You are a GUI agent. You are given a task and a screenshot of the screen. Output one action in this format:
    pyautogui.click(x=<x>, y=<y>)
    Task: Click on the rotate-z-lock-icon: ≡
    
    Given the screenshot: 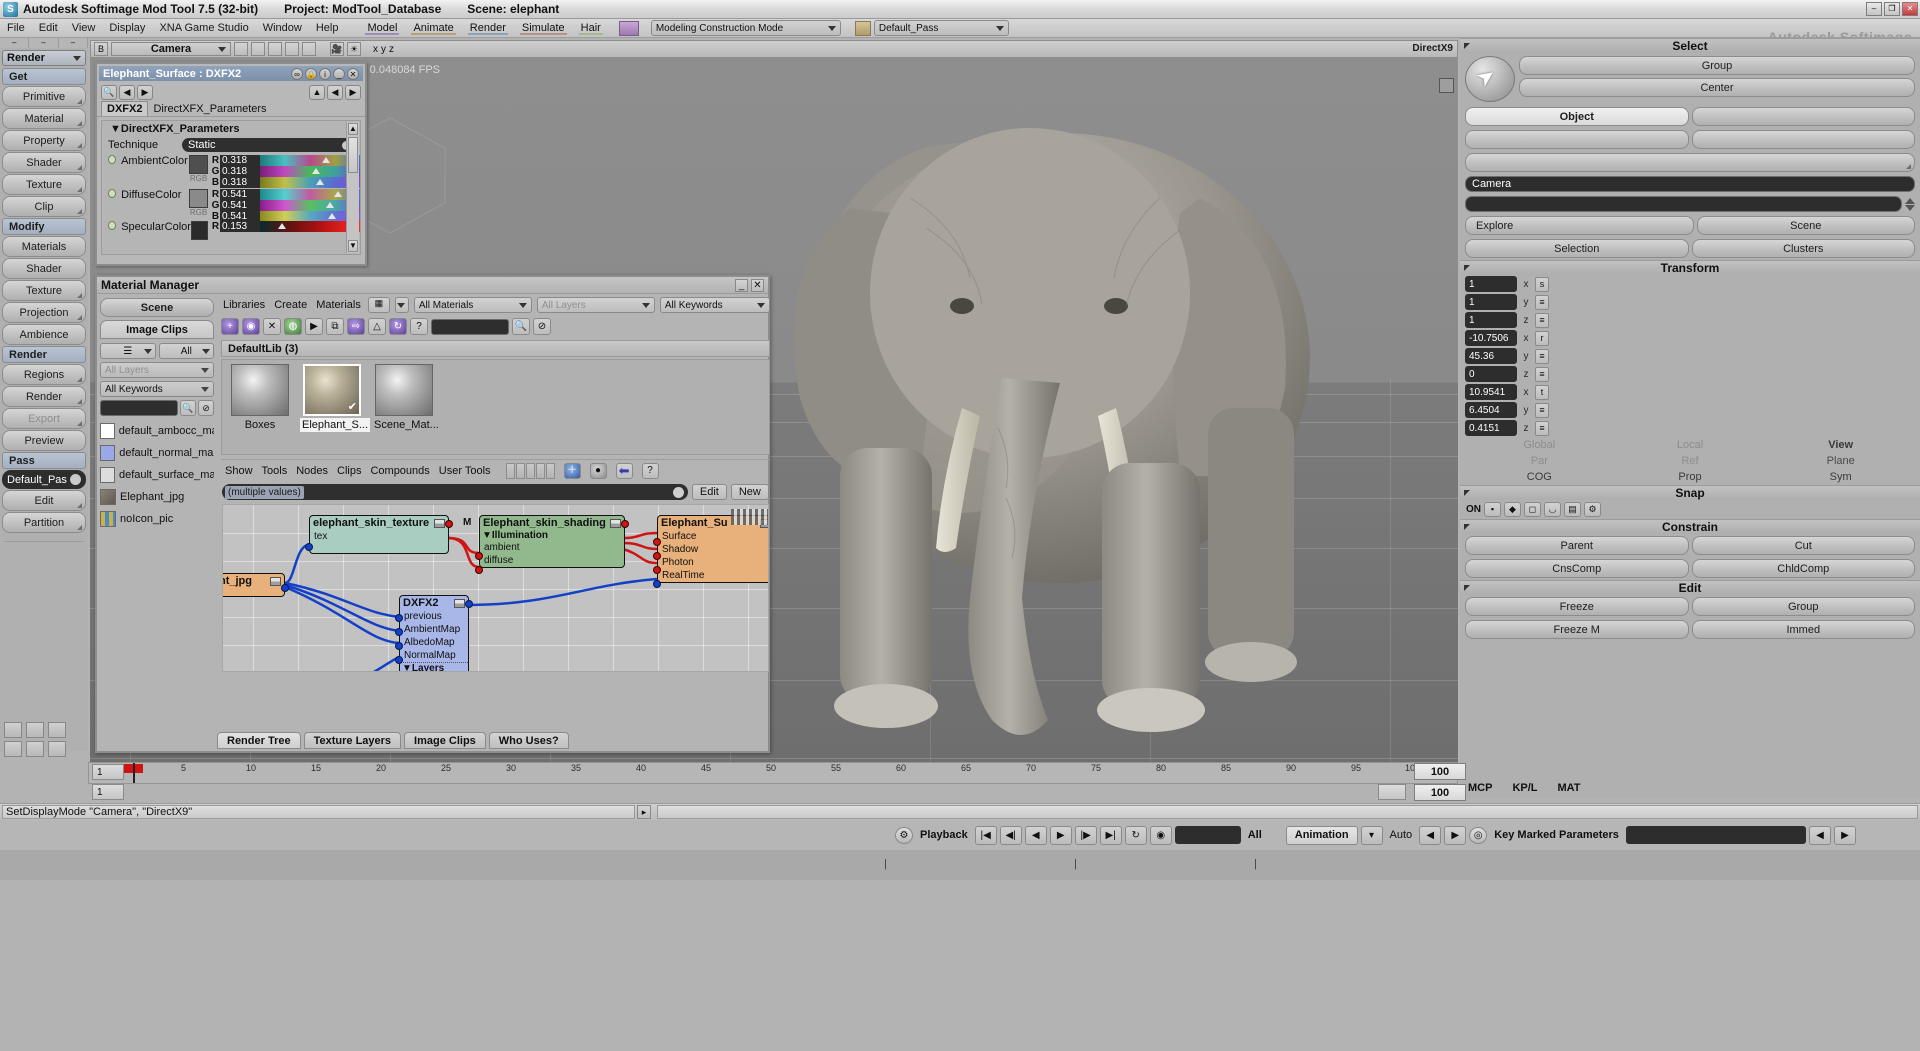 What is the action you would take?
    pyautogui.click(x=1542, y=374)
    